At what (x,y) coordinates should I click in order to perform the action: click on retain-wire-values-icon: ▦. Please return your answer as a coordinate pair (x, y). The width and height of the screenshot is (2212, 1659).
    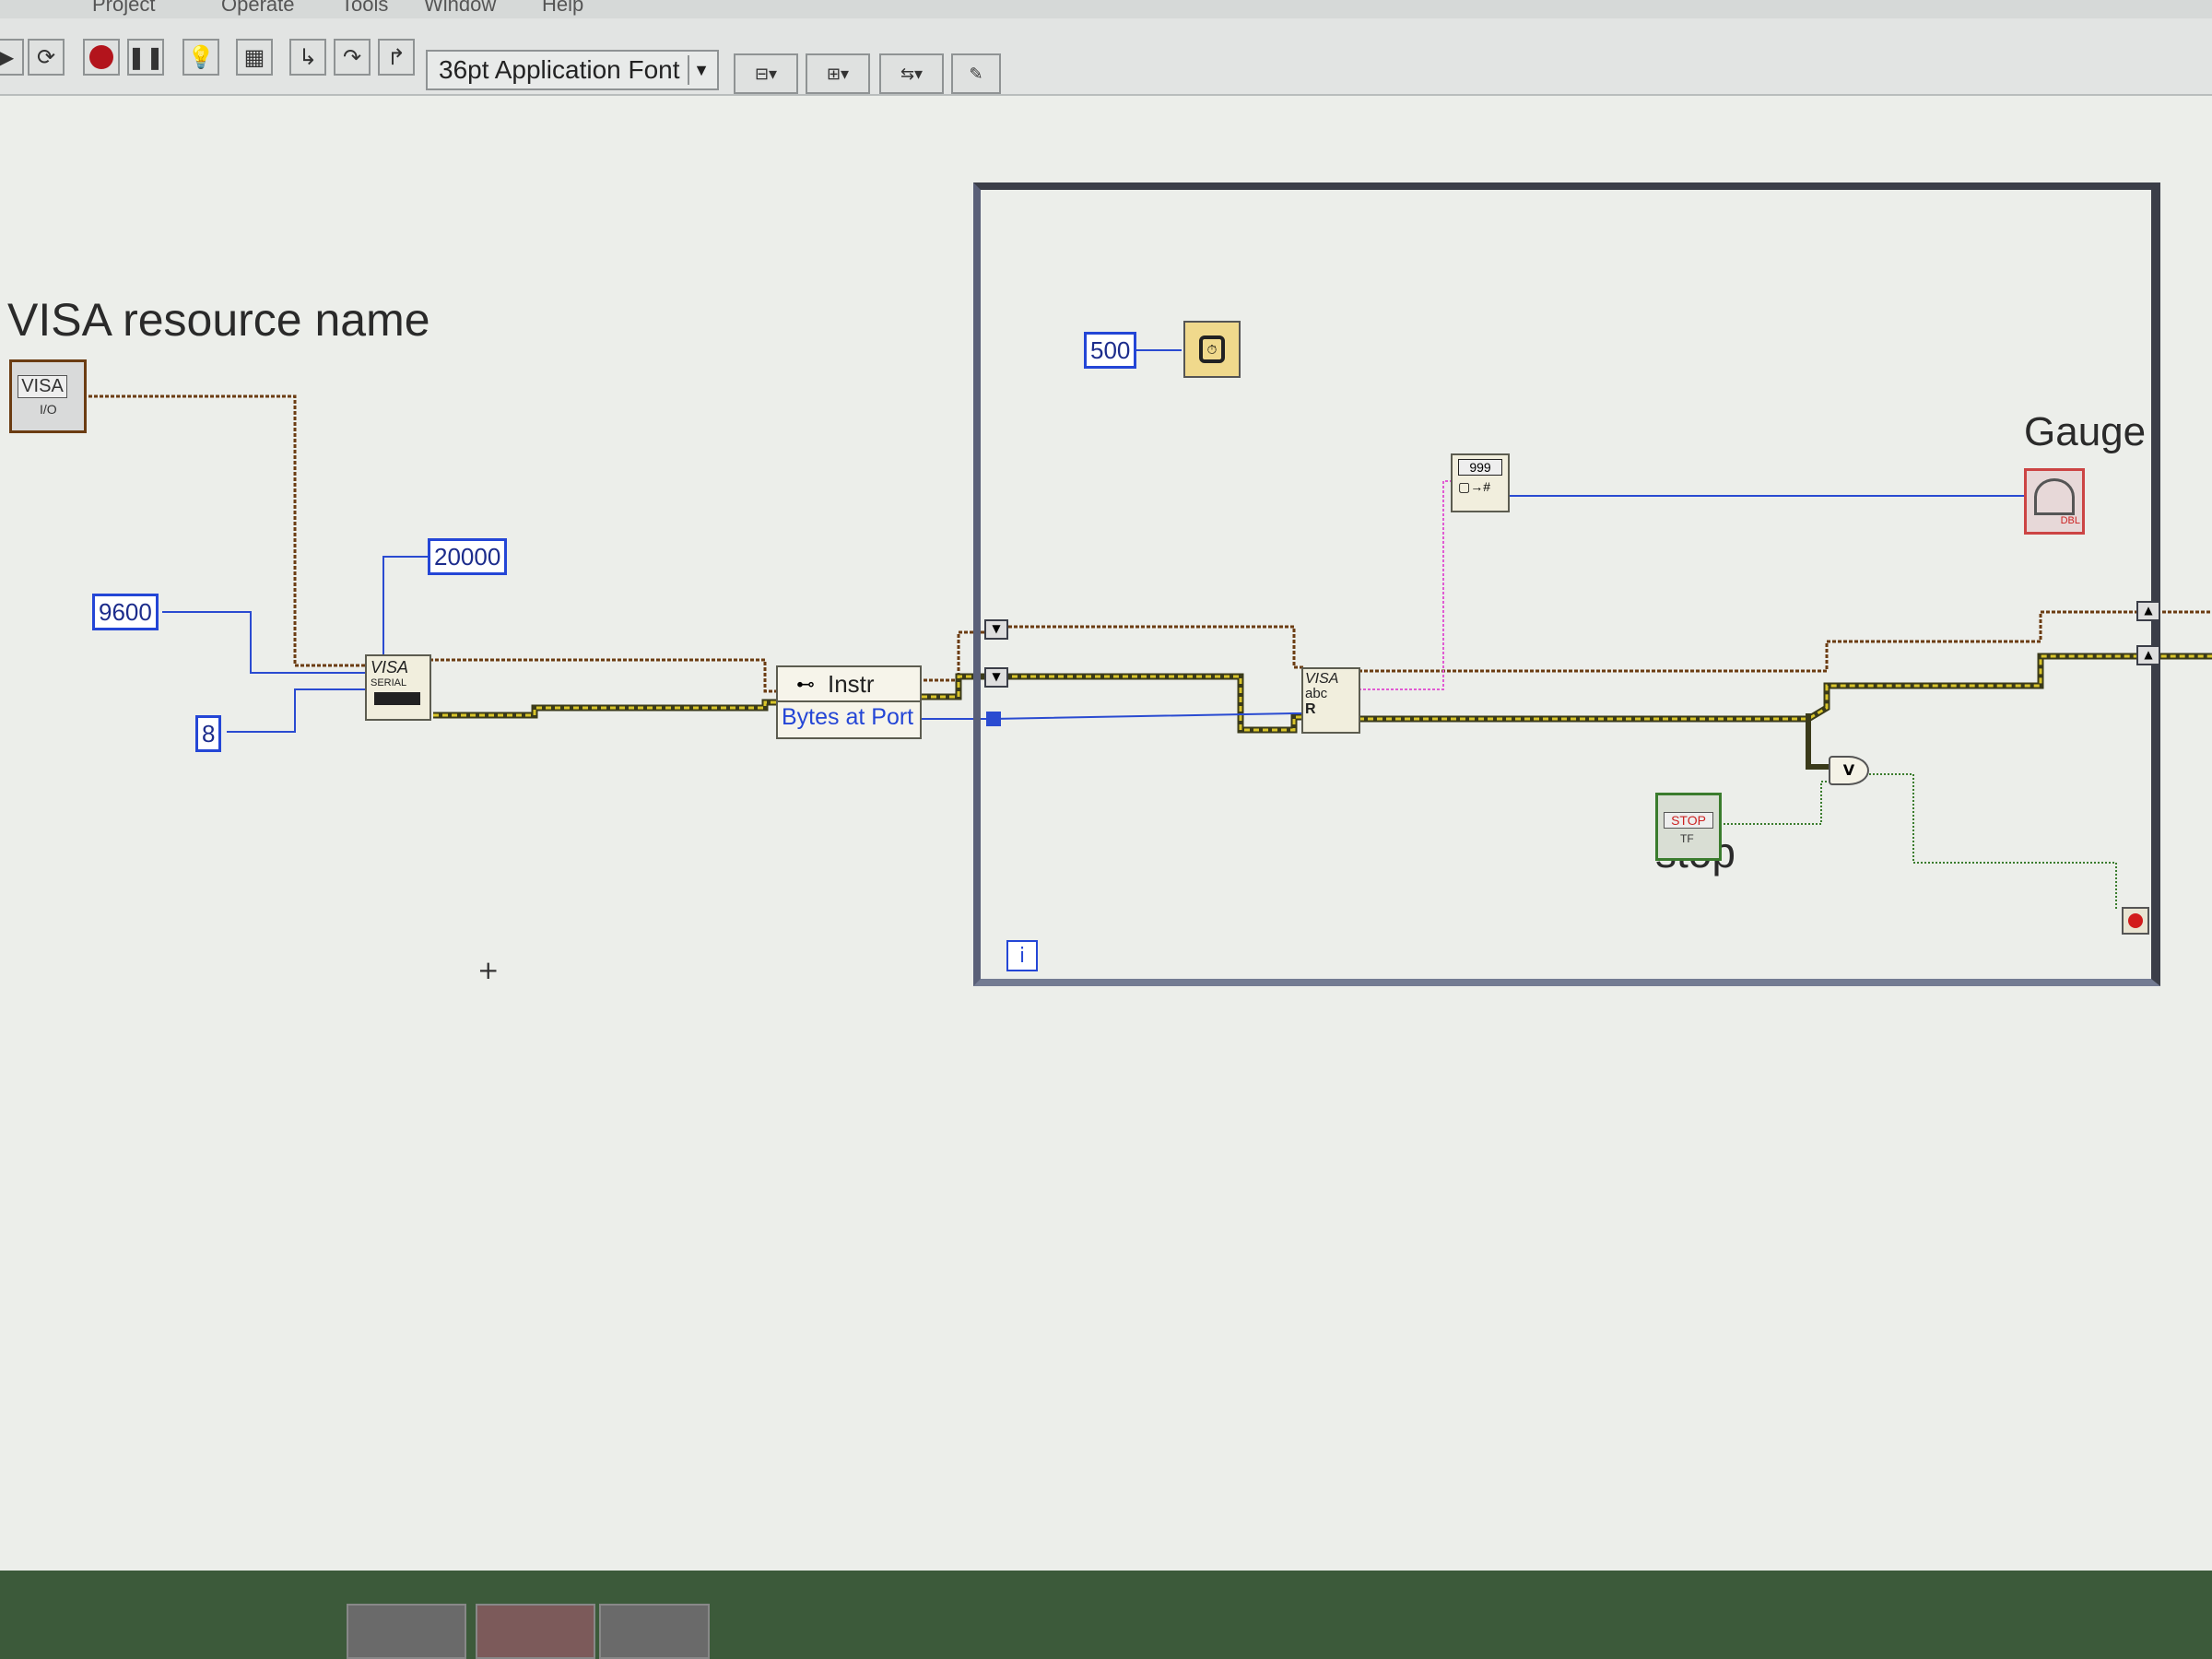
    Looking at the image, I should click on (254, 57).